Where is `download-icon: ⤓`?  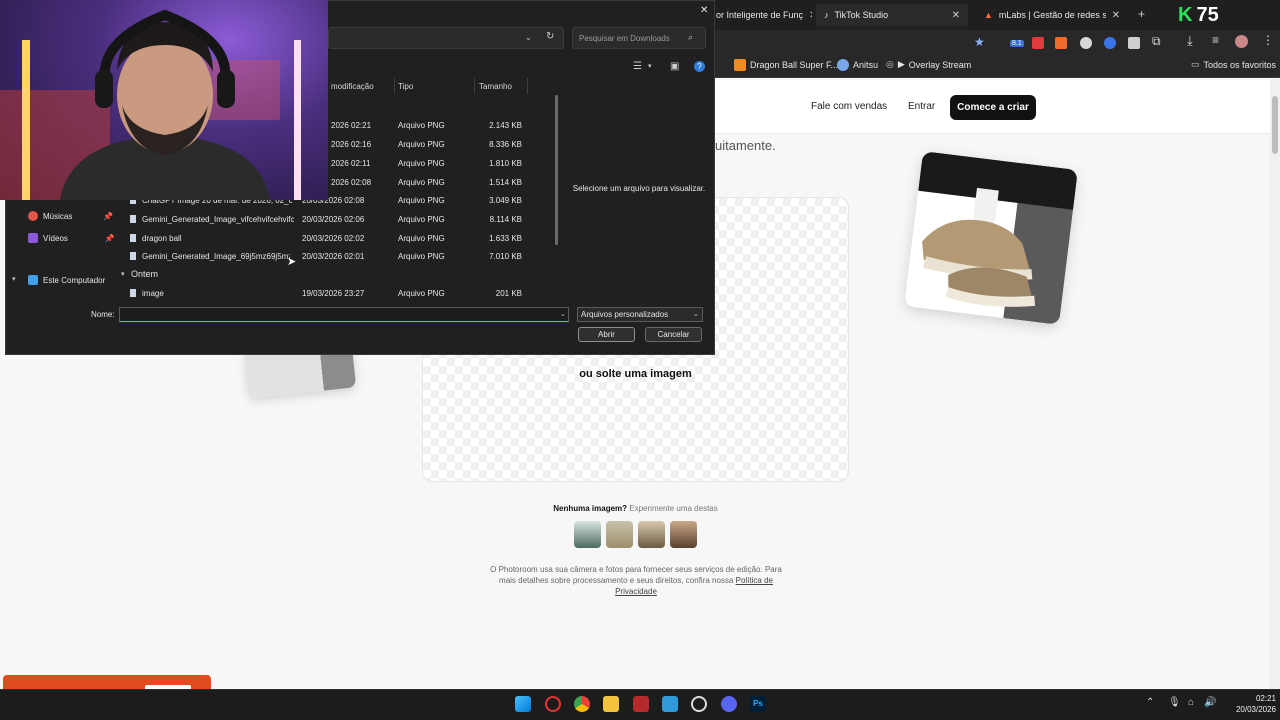 download-icon: ⤓ is located at coordinates (1190, 41).